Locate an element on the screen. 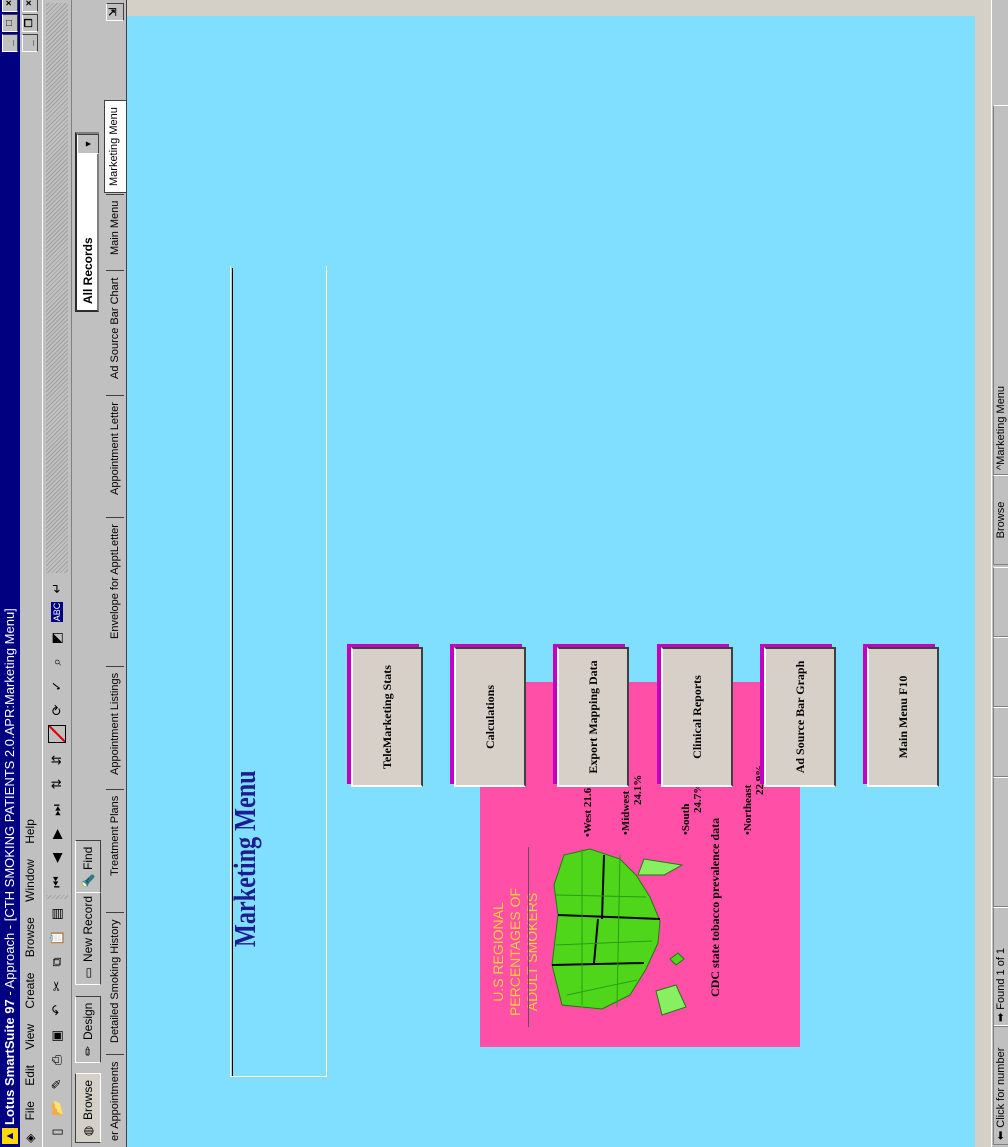 This screenshot has width=1008, height=1147. sort-ascending-icon: ⇅ is located at coordinates (57, 784).